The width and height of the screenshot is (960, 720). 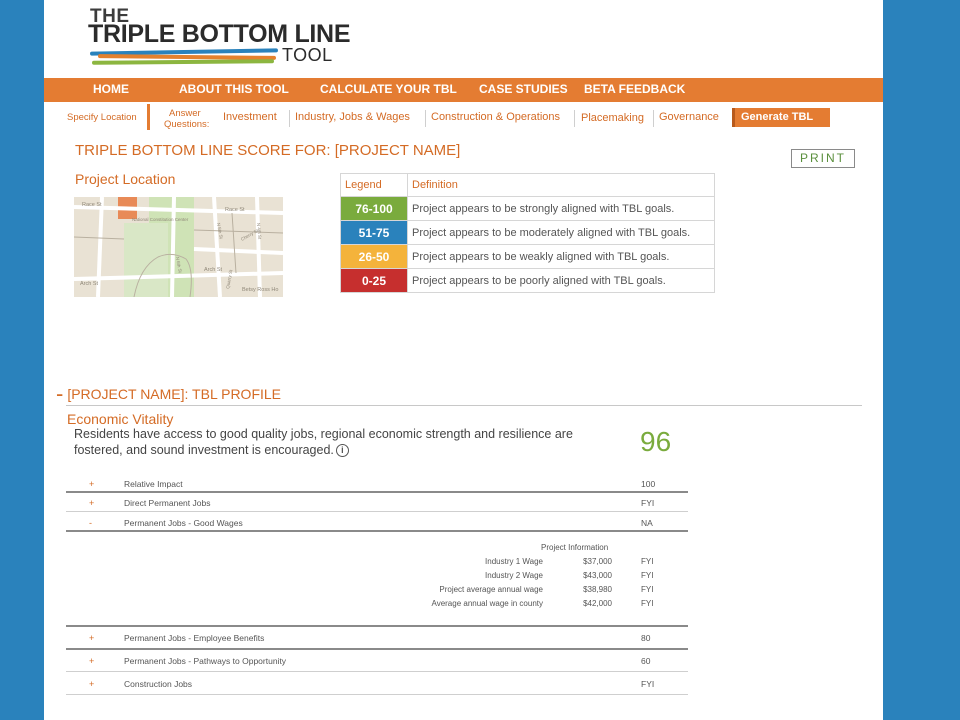 What do you see at coordinates (597, 589) in the screenshot?
I see `info-amount: $38,980` at bounding box center [597, 589].